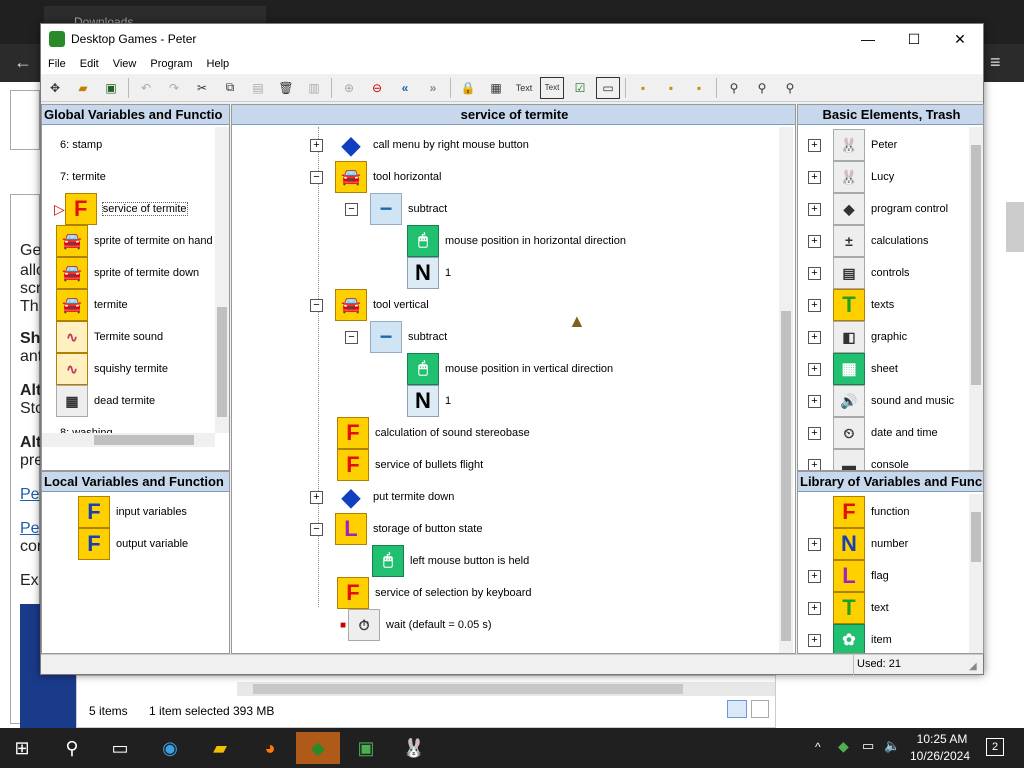 The width and height of the screenshot is (1024, 768). Describe the element at coordinates (914, 39) in the screenshot. I see `maximize-button: ☐` at that location.